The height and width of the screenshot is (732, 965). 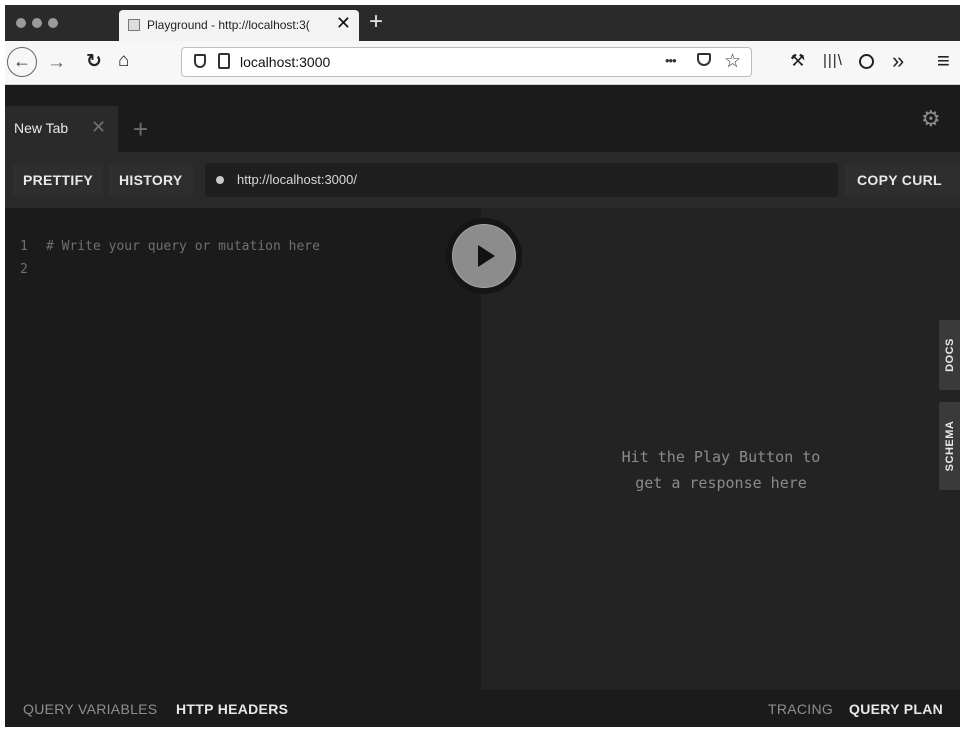 What do you see at coordinates (521, 180) in the screenshot?
I see `endpoint-input: http://localhost:3000/` at bounding box center [521, 180].